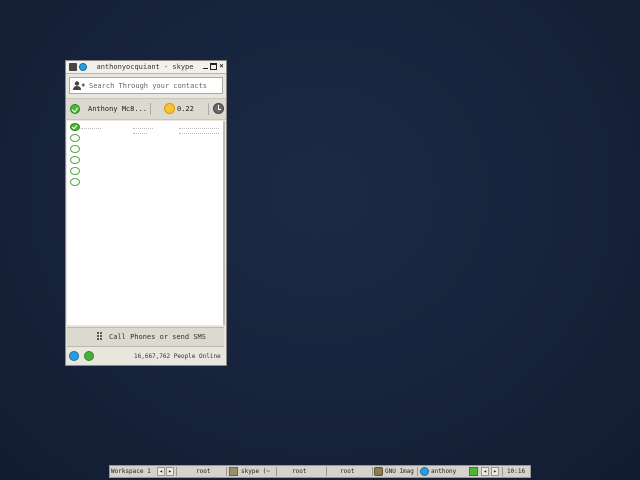 The height and width of the screenshot is (480, 640). I want to click on dialpad-icon, so click(100, 336).